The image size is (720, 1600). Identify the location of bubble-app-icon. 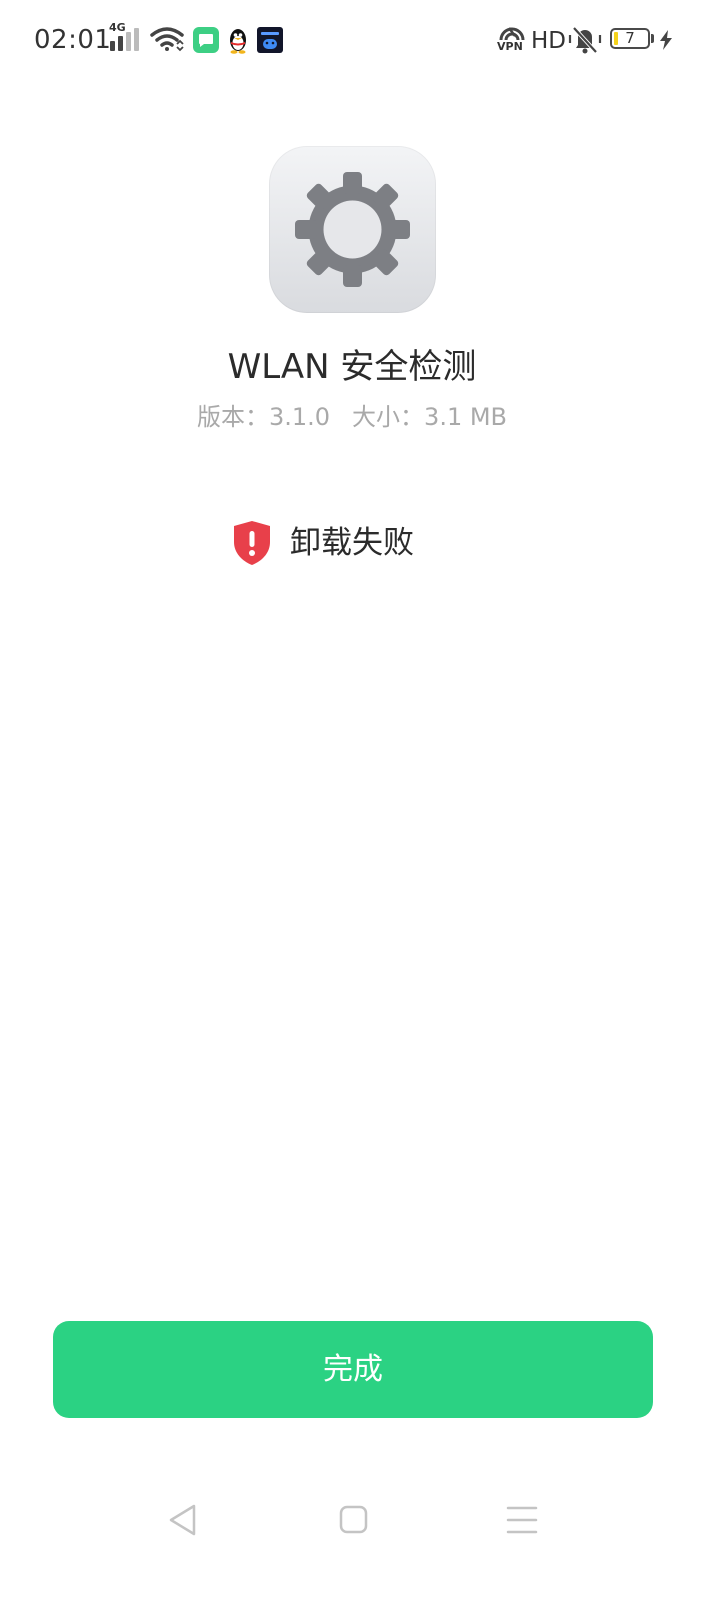
(270, 40).